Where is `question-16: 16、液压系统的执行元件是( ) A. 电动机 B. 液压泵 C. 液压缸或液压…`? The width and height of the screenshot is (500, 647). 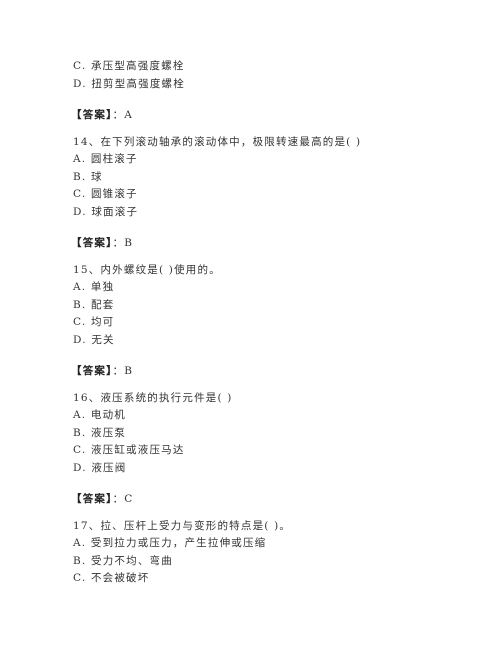 question-16: 16、液压系统的执行元件是( ) A. 电动机 B. 液压泵 C. 液压缸或液压… is located at coordinates (262, 449).